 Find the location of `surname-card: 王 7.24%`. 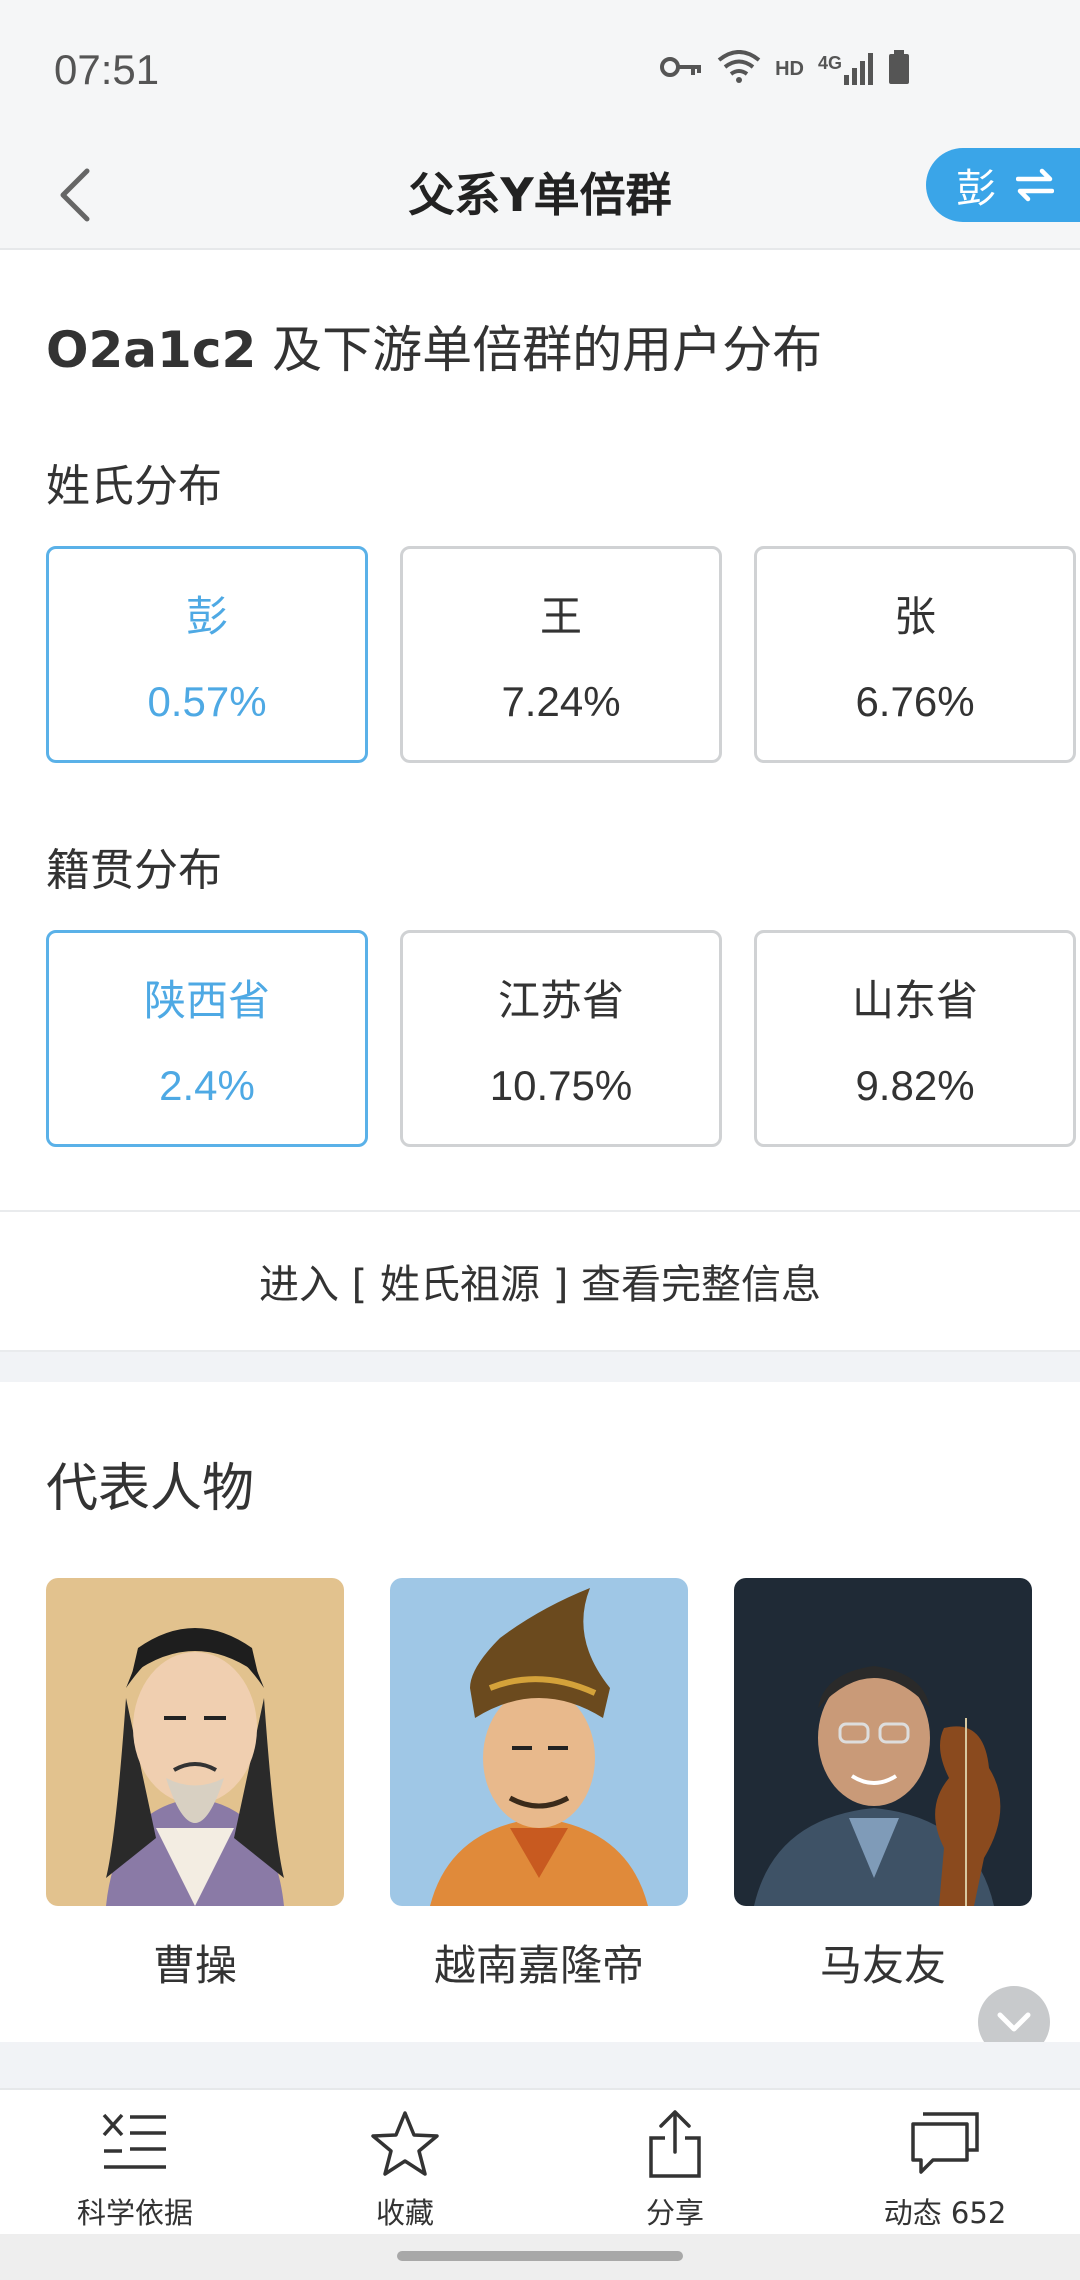

surname-card: 王 7.24% is located at coordinates (561, 654).